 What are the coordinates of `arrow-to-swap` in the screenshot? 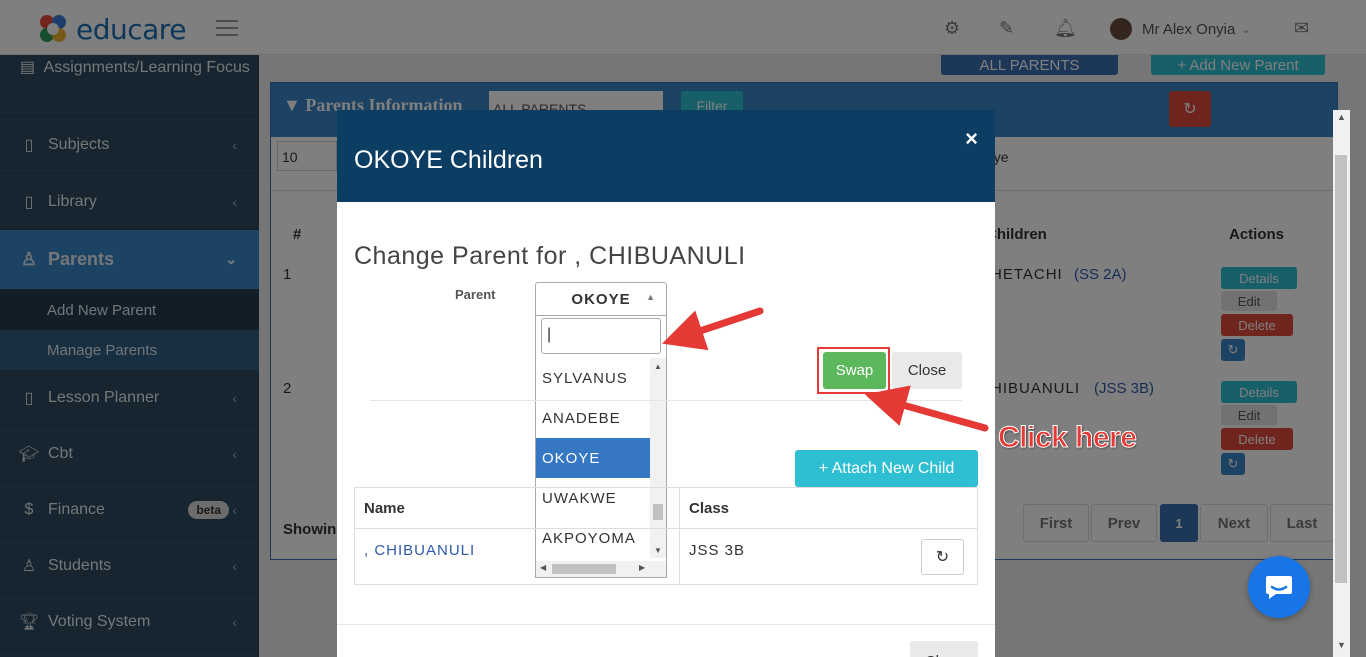 It's located at (926, 408).